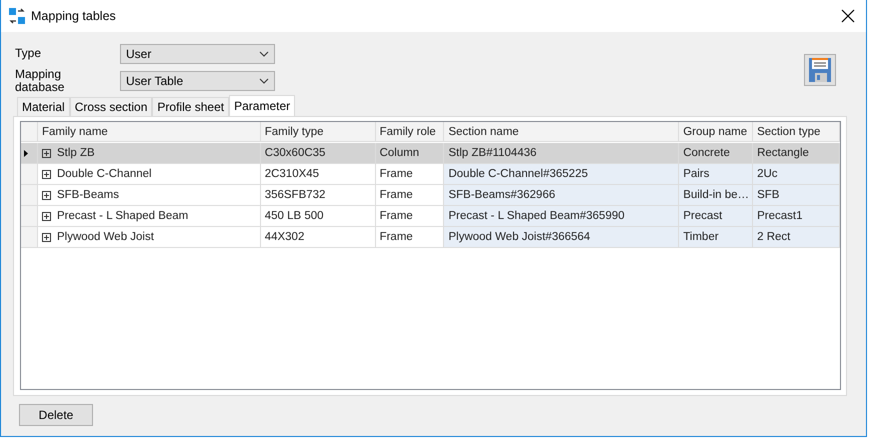 This screenshot has height=442, width=874. I want to click on table-cell: Pairs, so click(716, 174).